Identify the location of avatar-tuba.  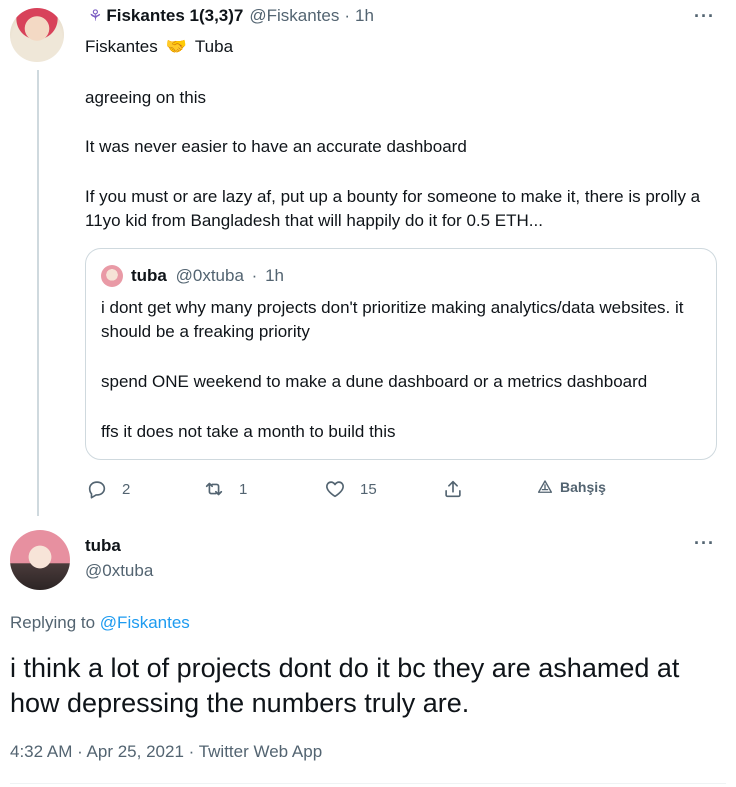
(40, 560).